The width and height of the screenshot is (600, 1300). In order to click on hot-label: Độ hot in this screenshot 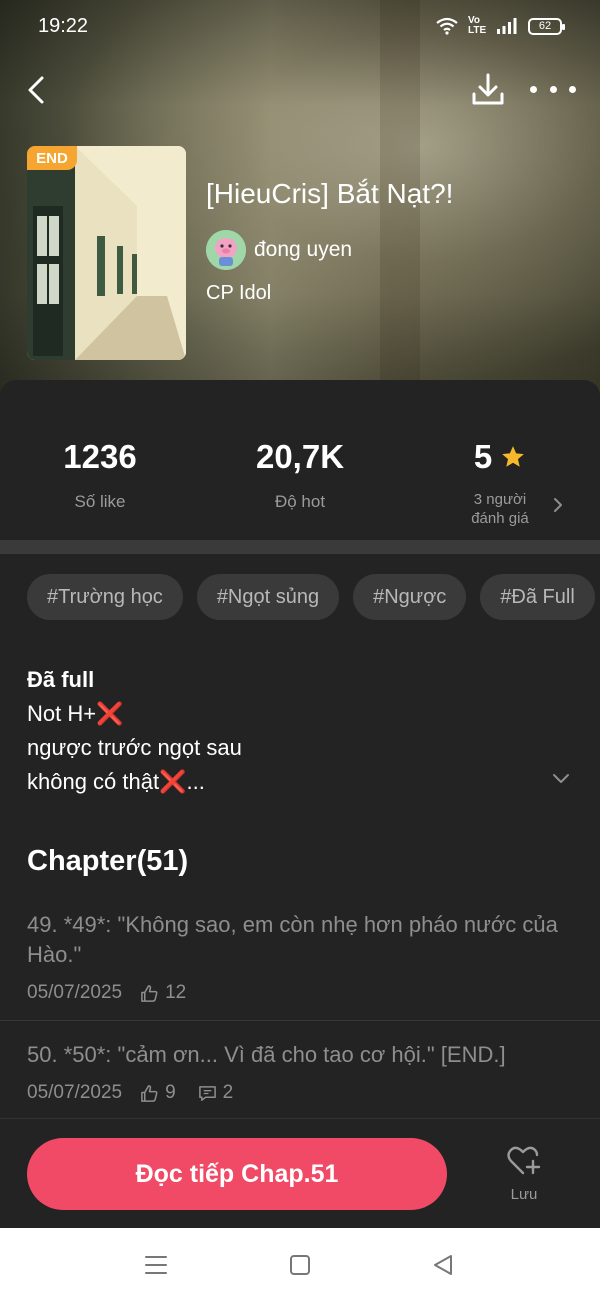, I will do `click(300, 501)`.